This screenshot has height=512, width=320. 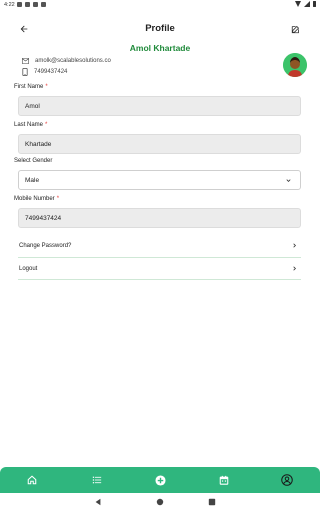 What do you see at coordinates (45, 246) in the screenshot?
I see `change-password-label: Change Password?` at bounding box center [45, 246].